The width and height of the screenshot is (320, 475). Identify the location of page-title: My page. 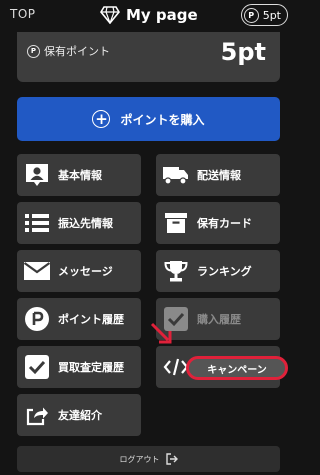
(162, 15).